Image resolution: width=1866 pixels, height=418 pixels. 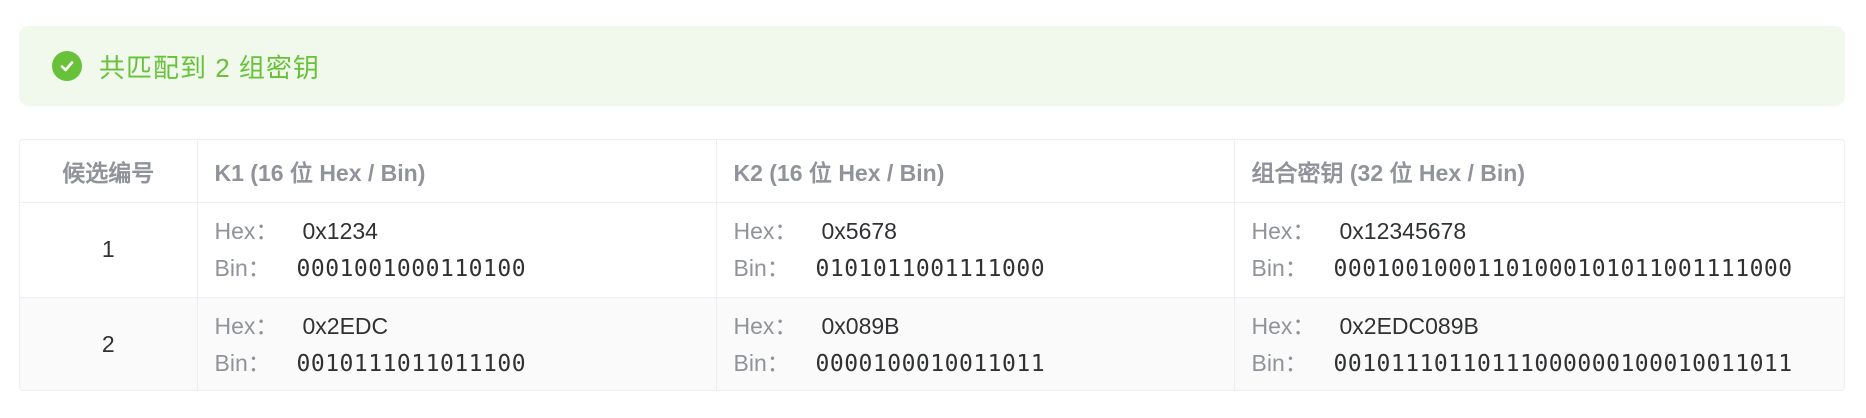 I want to click on column-header-k2: K2 (16 位 Hex / Bin), so click(x=975, y=171).